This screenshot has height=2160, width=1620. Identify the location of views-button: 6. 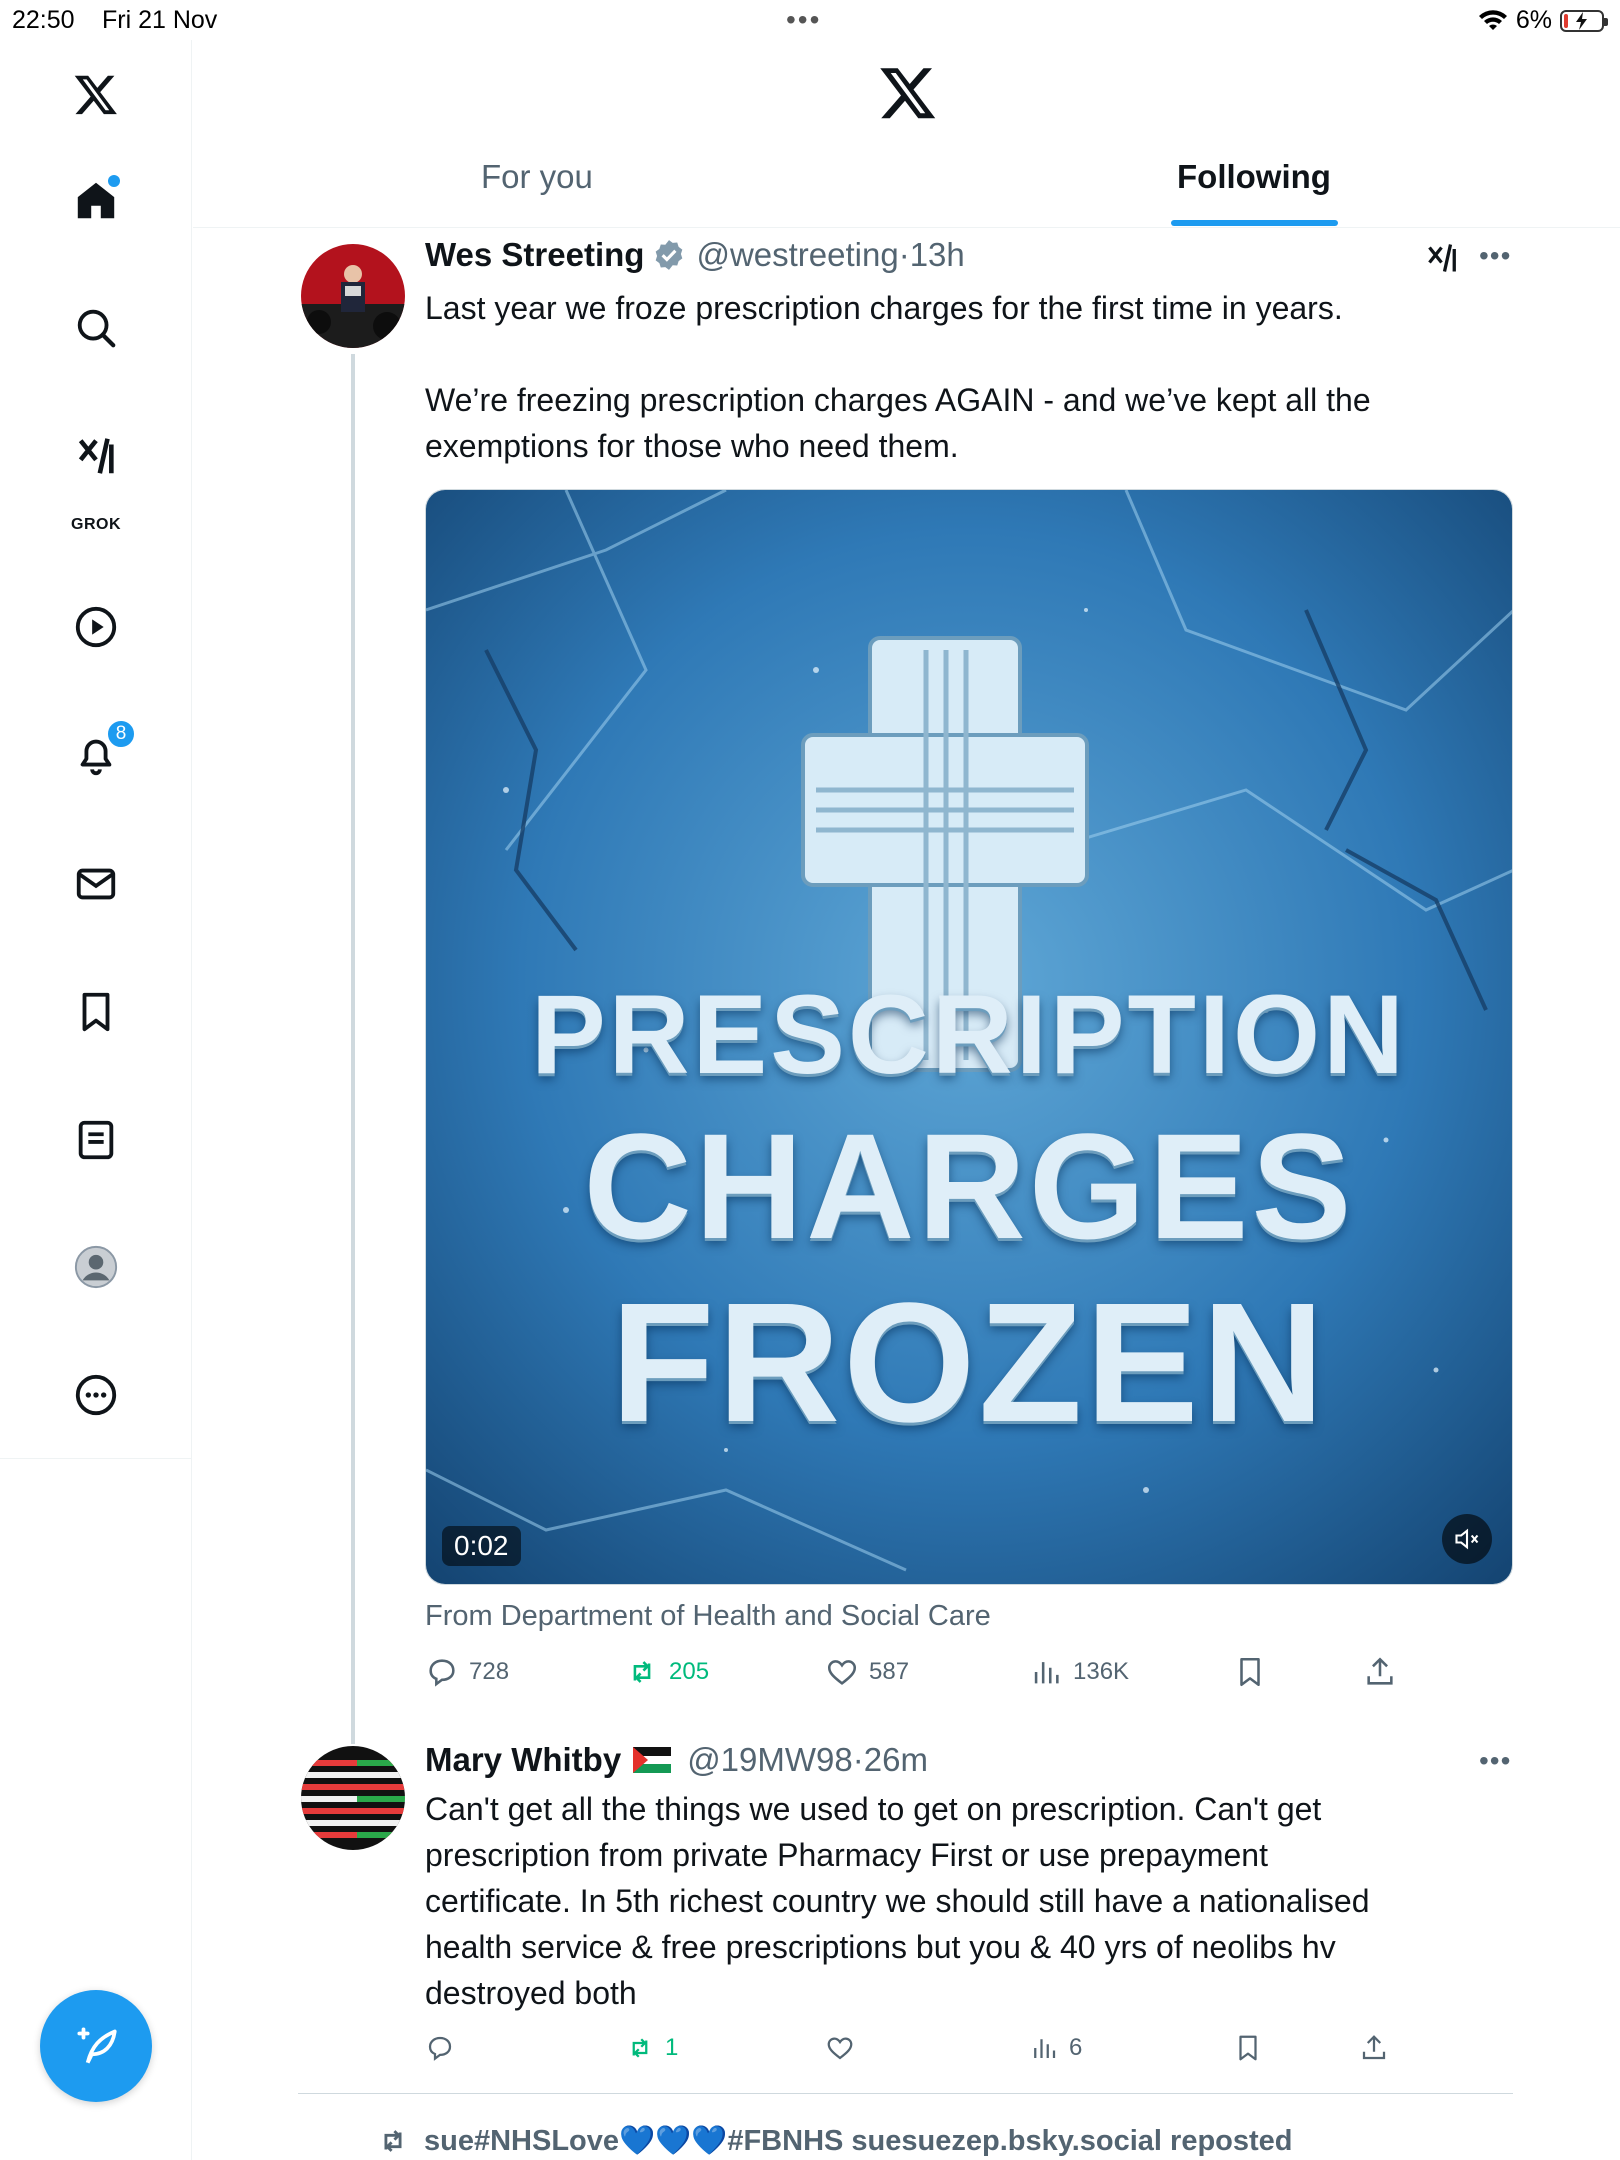
(1055, 2048).